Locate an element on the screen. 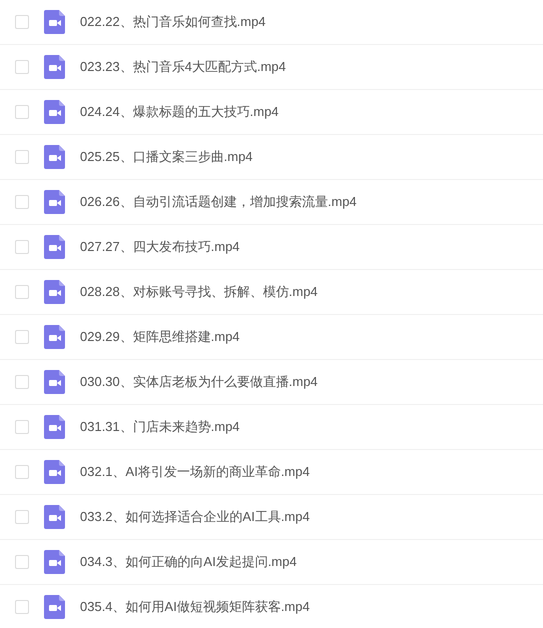  file-name: 026.26、自动引流话题创建，增加搜索流量.mp4 is located at coordinates (218, 202).